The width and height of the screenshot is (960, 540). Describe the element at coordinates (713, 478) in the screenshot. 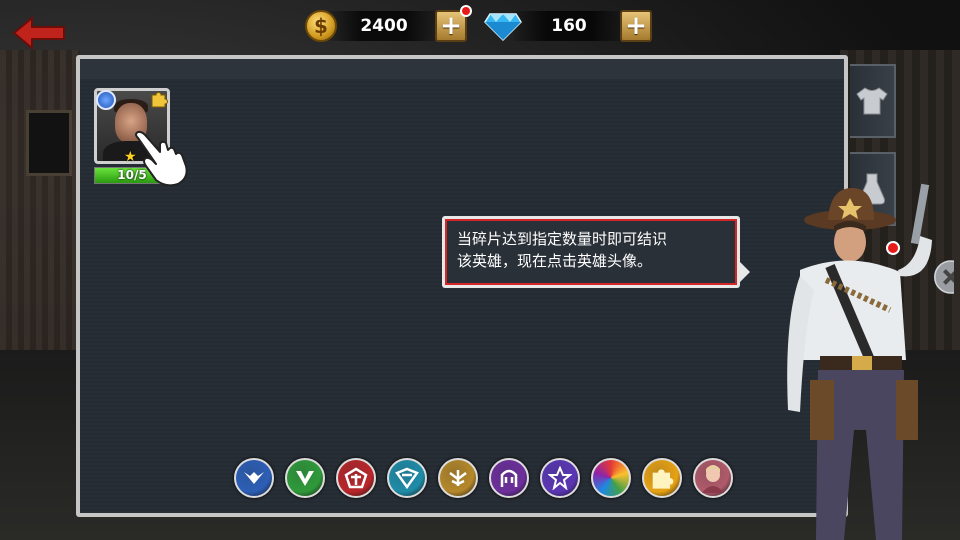

I see `hero-portrait-icon` at that location.